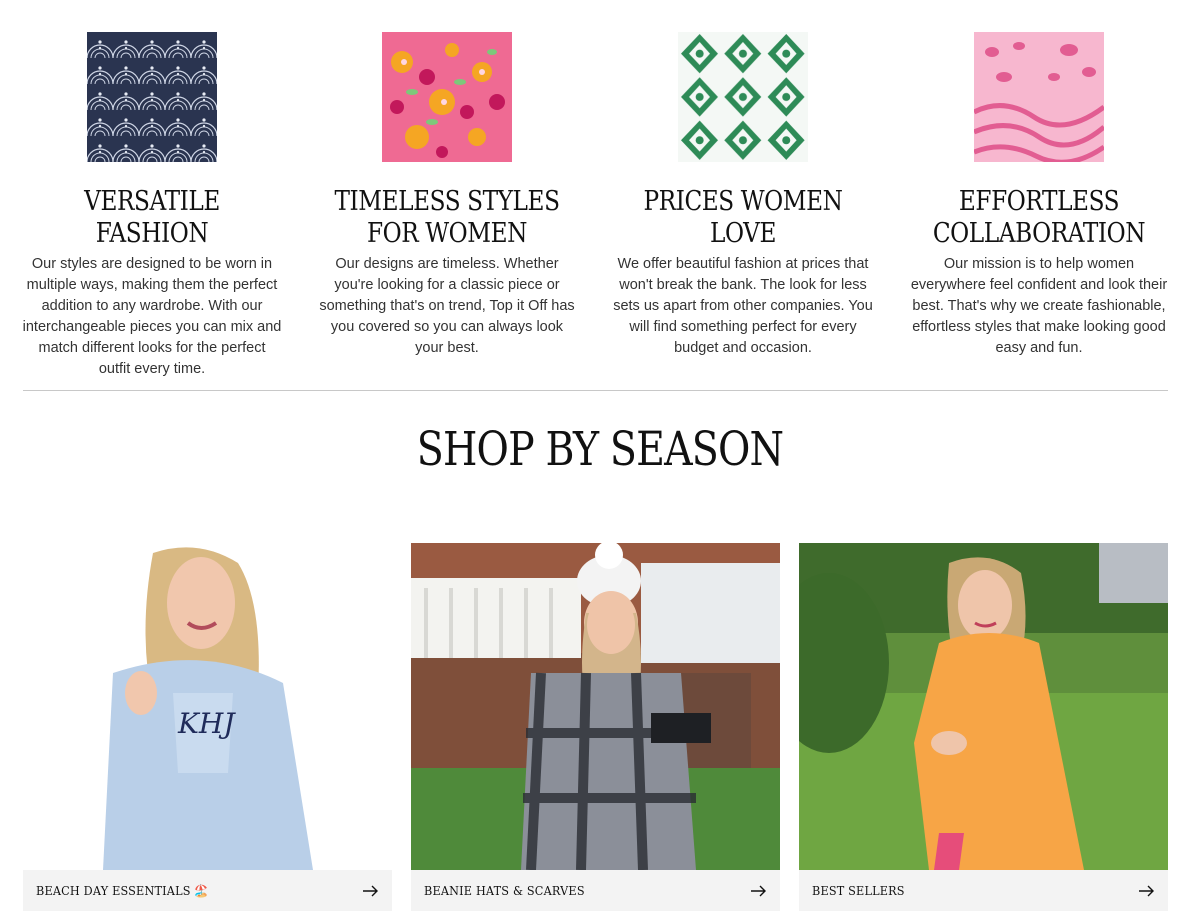 This screenshot has width=1200, height=922. Describe the element at coordinates (600, 449) in the screenshot. I see `section-title: SHOP BY SEASON` at that location.